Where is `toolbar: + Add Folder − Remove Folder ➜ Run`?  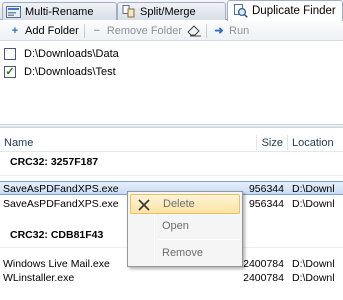 toolbar: + Add Folder − Remove Folder ➜ Run is located at coordinates (171, 31).